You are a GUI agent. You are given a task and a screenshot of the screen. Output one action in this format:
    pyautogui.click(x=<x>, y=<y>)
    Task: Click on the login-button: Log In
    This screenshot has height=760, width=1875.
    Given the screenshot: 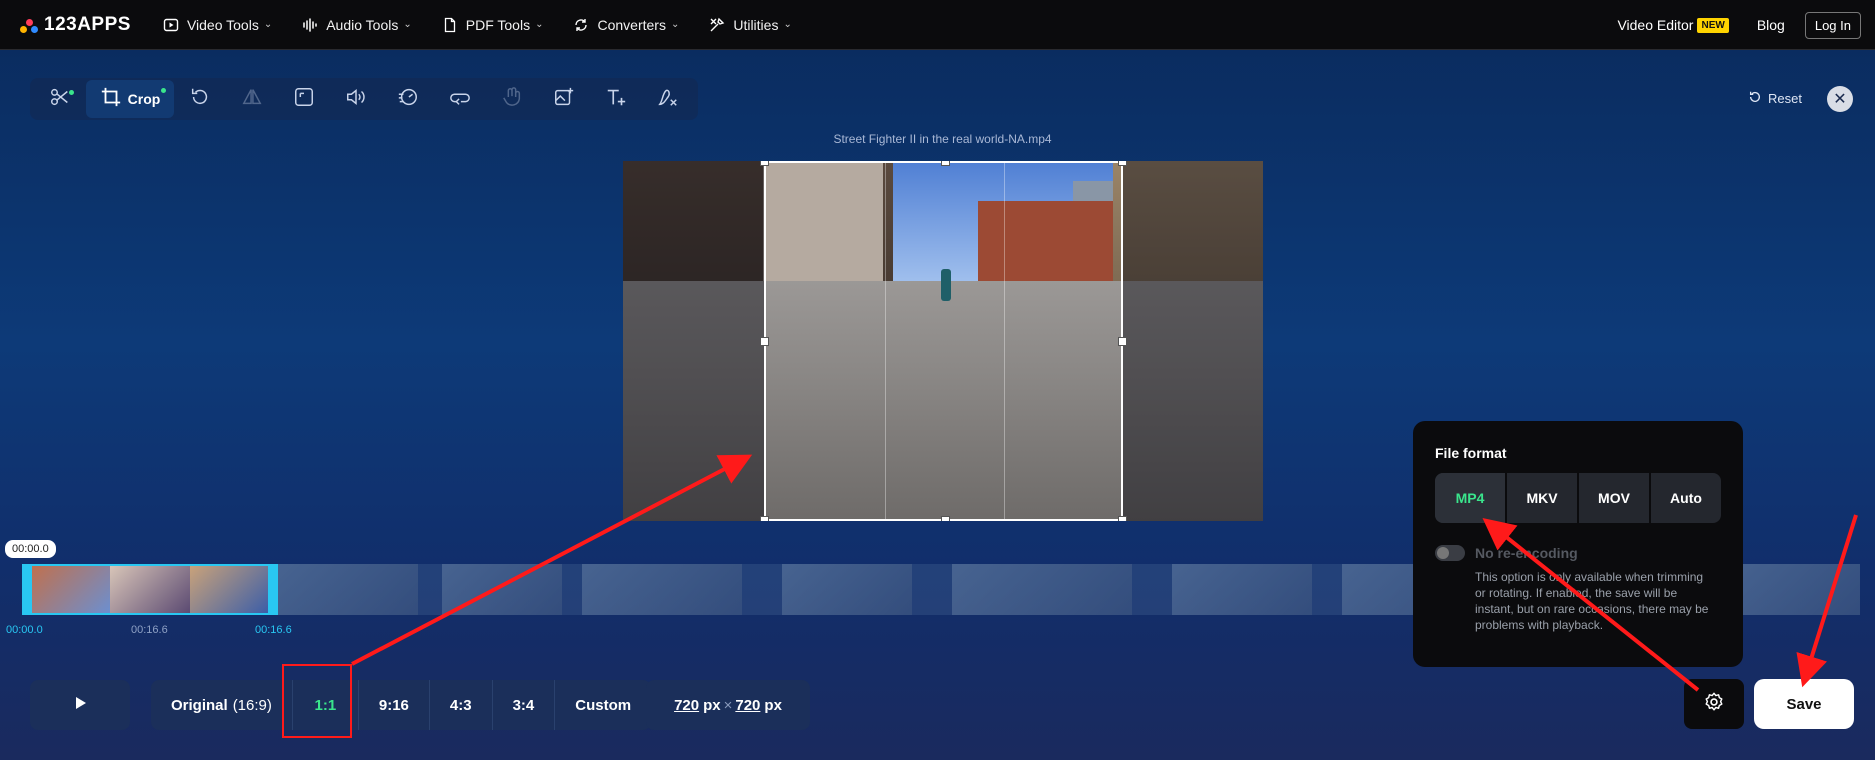 What is the action you would take?
    pyautogui.click(x=1832, y=25)
    